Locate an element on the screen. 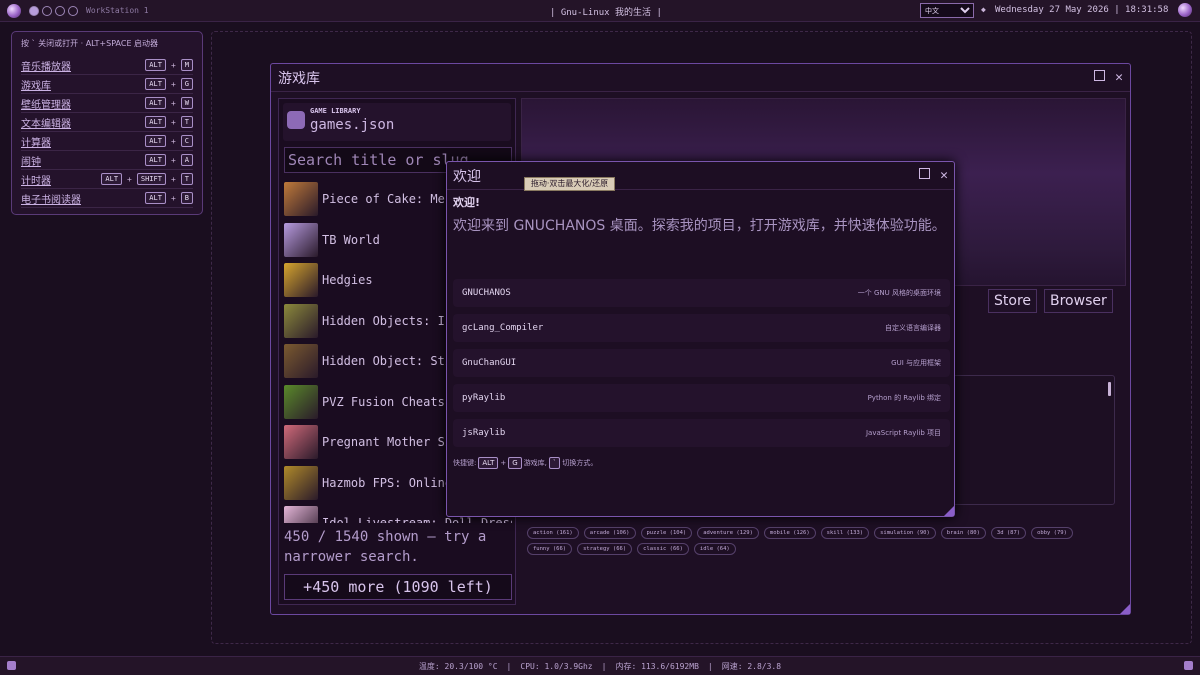 This screenshot has width=1200, height=675. project-desc: Python 的 Raylib 绑定 is located at coordinates (904, 398).